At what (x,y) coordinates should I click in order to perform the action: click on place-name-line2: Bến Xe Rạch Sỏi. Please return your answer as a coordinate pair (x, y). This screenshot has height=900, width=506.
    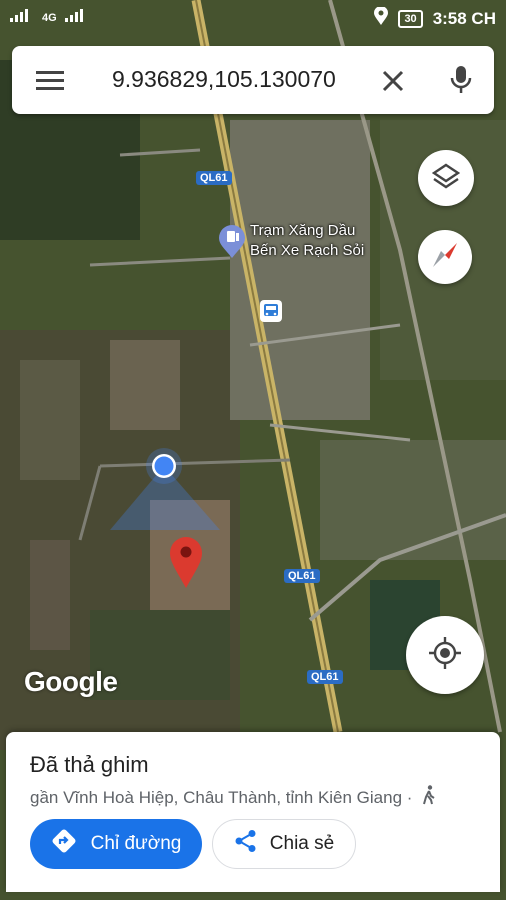
    Looking at the image, I should click on (307, 250).